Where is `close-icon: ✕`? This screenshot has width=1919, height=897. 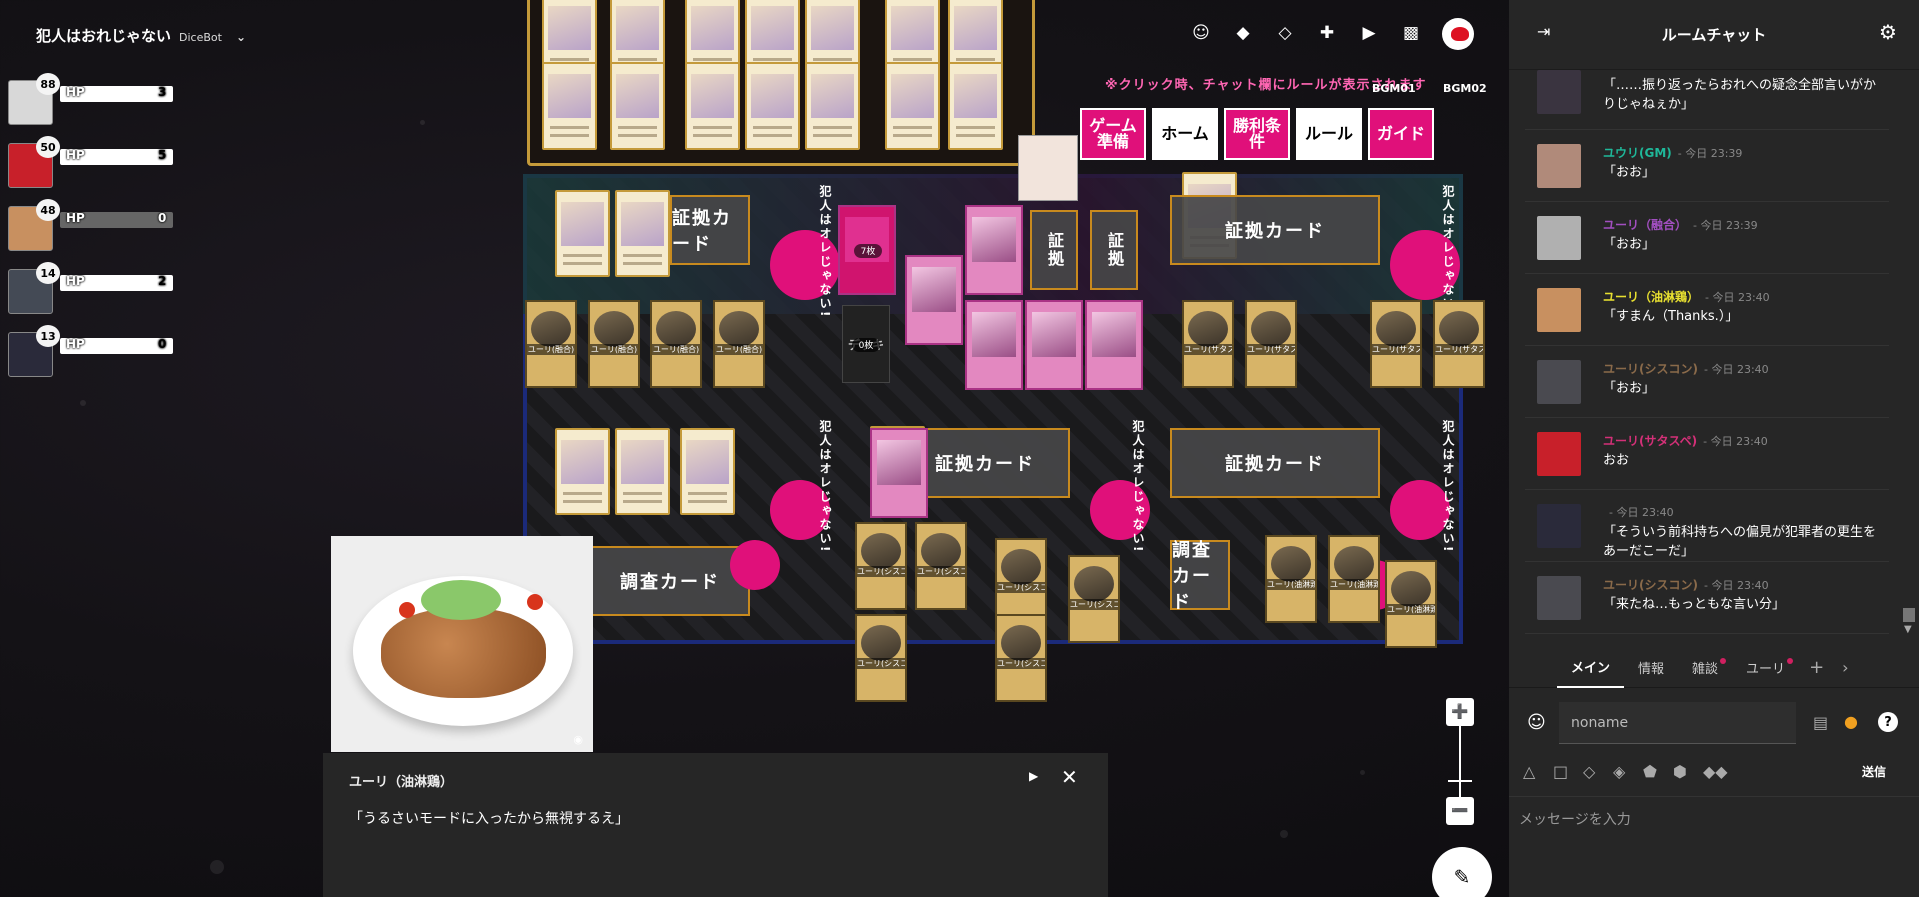
close-icon: ✕ is located at coordinates (1069, 777).